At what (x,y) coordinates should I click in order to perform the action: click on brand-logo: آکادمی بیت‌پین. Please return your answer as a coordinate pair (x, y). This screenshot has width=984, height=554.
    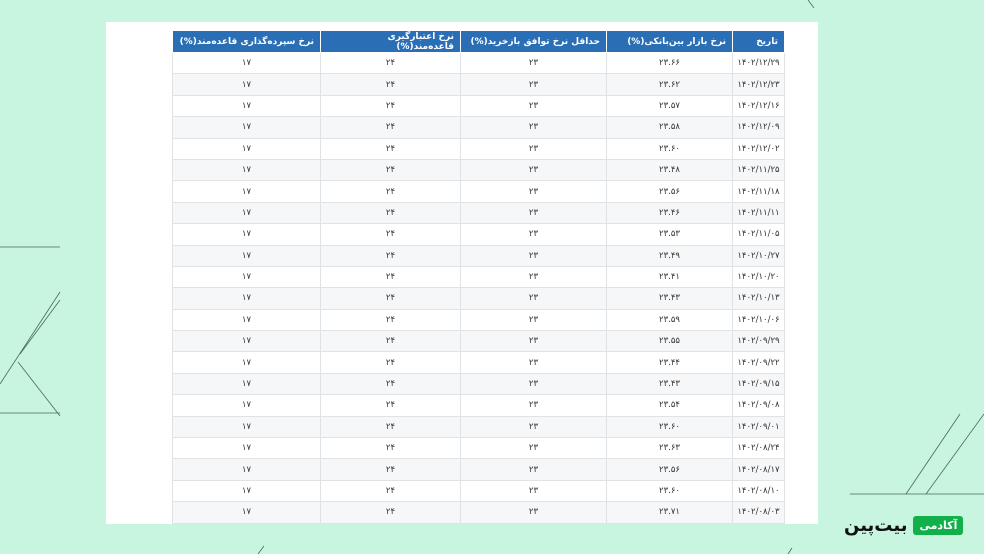
    Looking at the image, I should click on (904, 525).